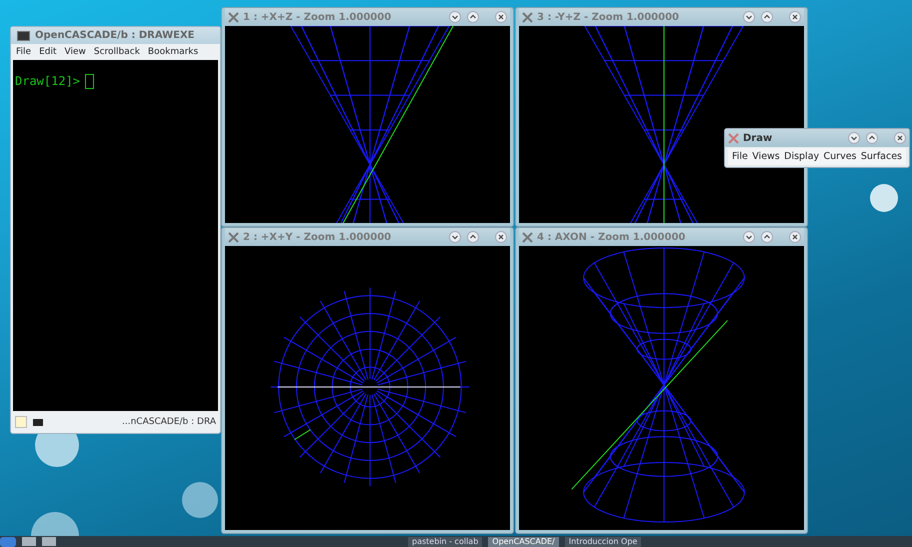  I want to click on menu-item: Surfaces, so click(881, 156).